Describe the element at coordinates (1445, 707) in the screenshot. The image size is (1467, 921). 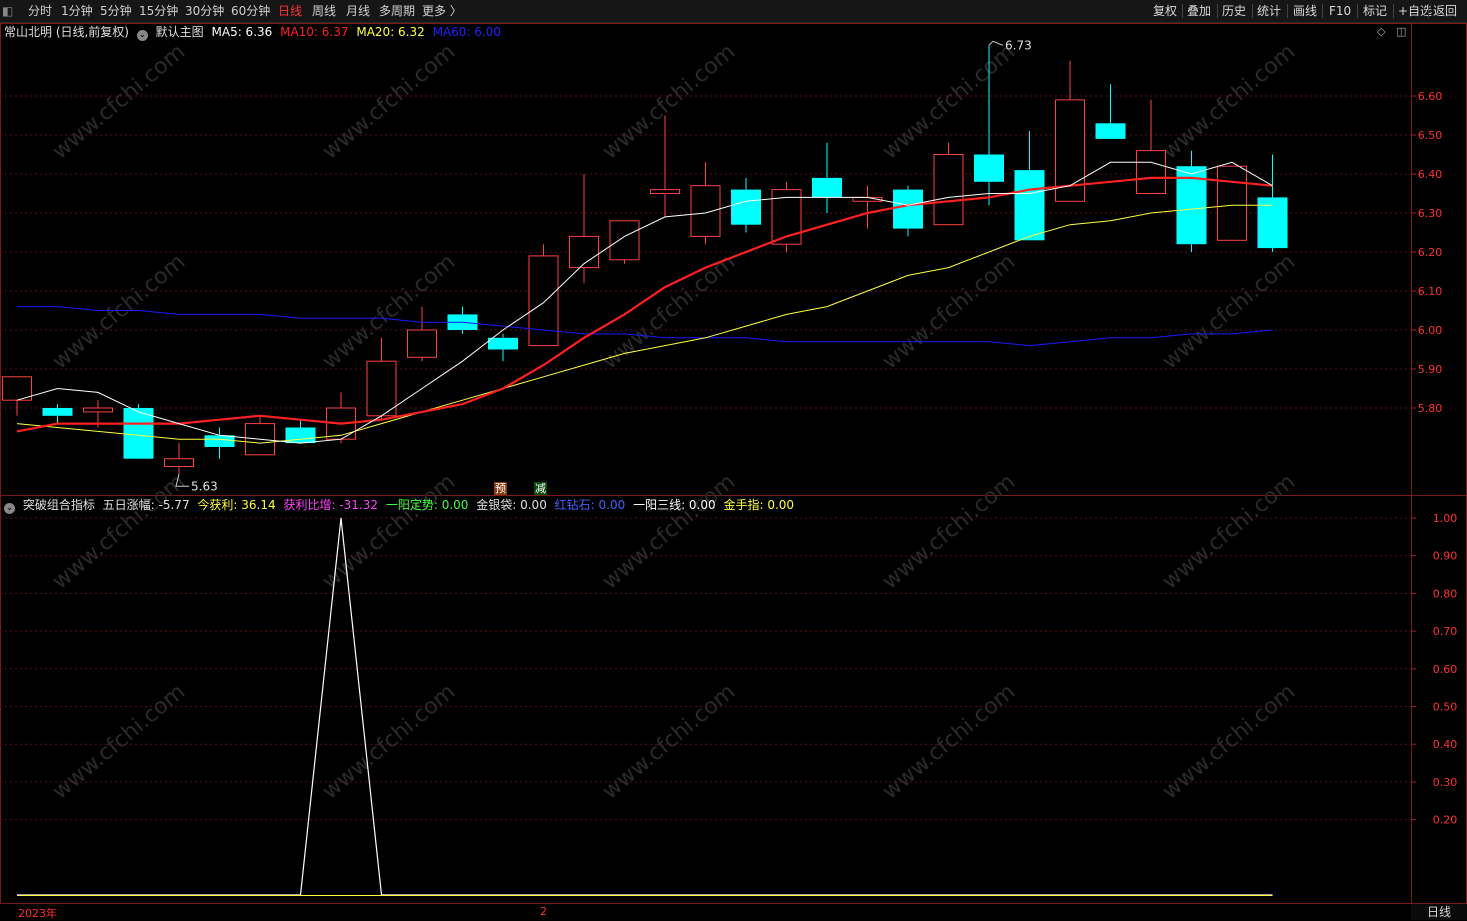
I see `sub-y-tick-label: 0.50` at that location.